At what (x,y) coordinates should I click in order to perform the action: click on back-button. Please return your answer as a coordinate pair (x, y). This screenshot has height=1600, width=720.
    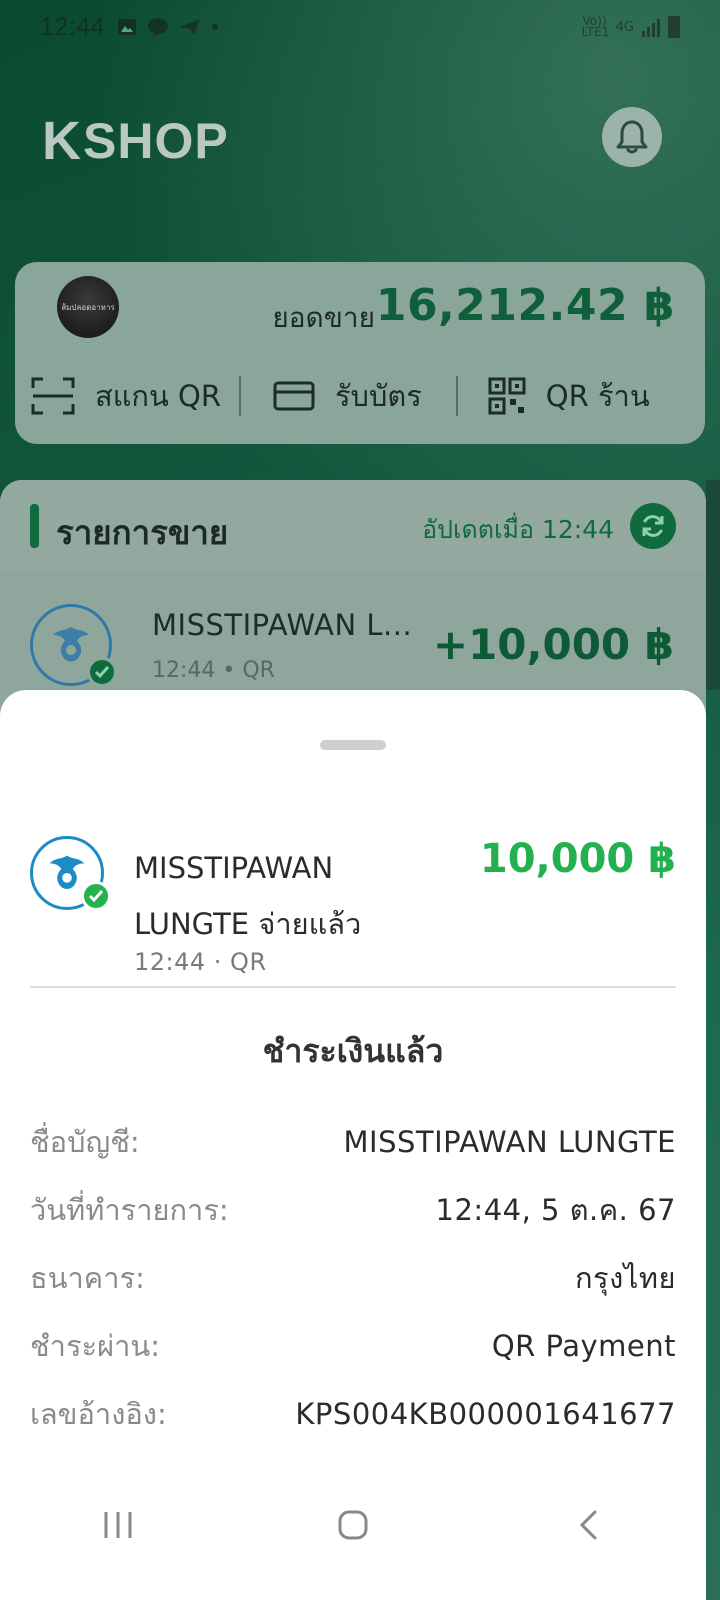
    Looking at the image, I should click on (588, 1525).